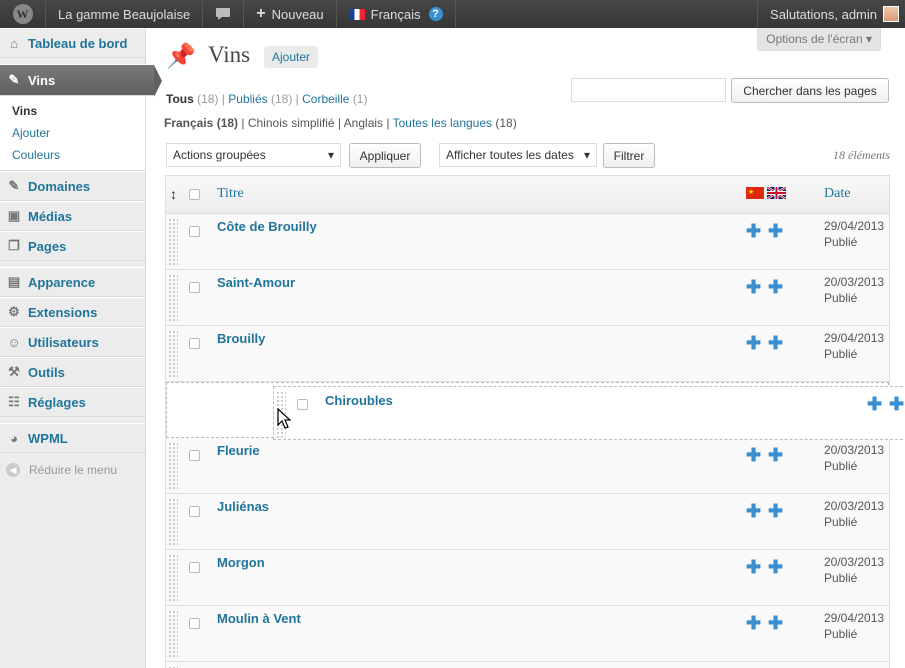 Image resolution: width=905 pixels, height=668 pixels. I want to click on row-title-link: Fleurie, so click(238, 450).